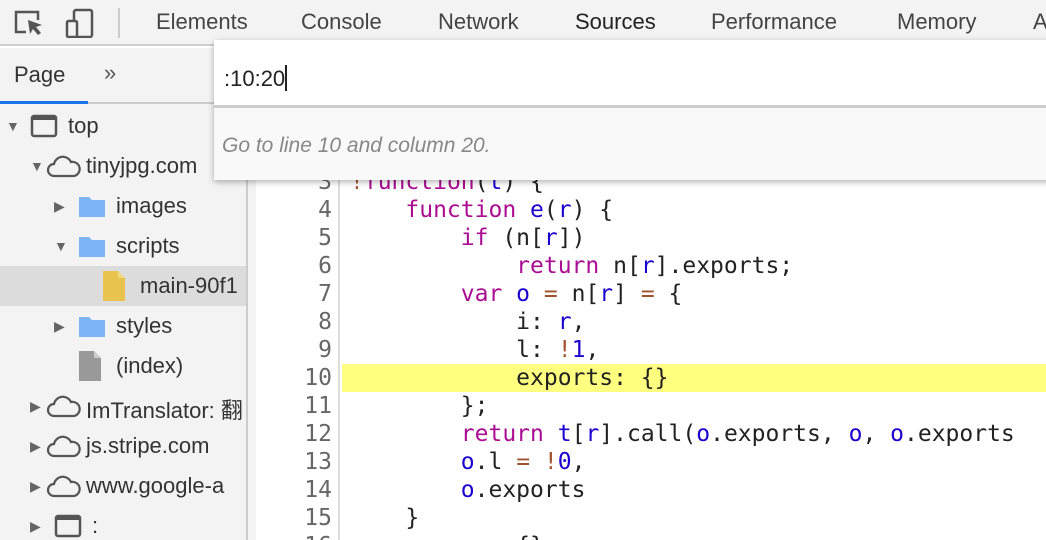 The width and height of the screenshot is (1046, 540). Describe the element at coordinates (530, 210) in the screenshot. I see `variable-token: e` at that location.